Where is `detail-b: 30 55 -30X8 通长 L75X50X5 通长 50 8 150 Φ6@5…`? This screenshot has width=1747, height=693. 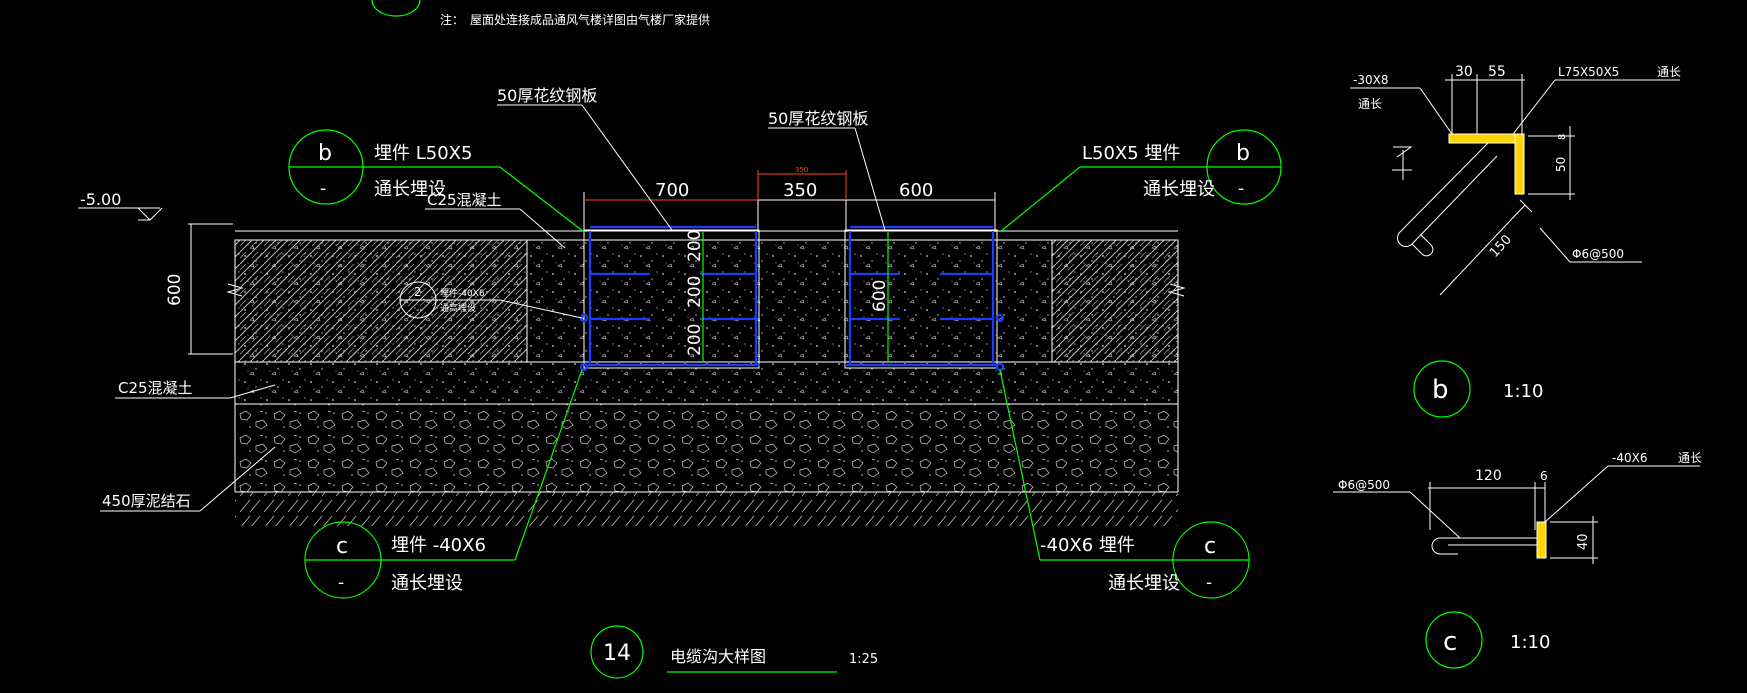
detail-b: 30 55 -30X8 通长 L75X50X5 通长 50 8 150 Φ6@5… is located at coordinates (1515, 241).